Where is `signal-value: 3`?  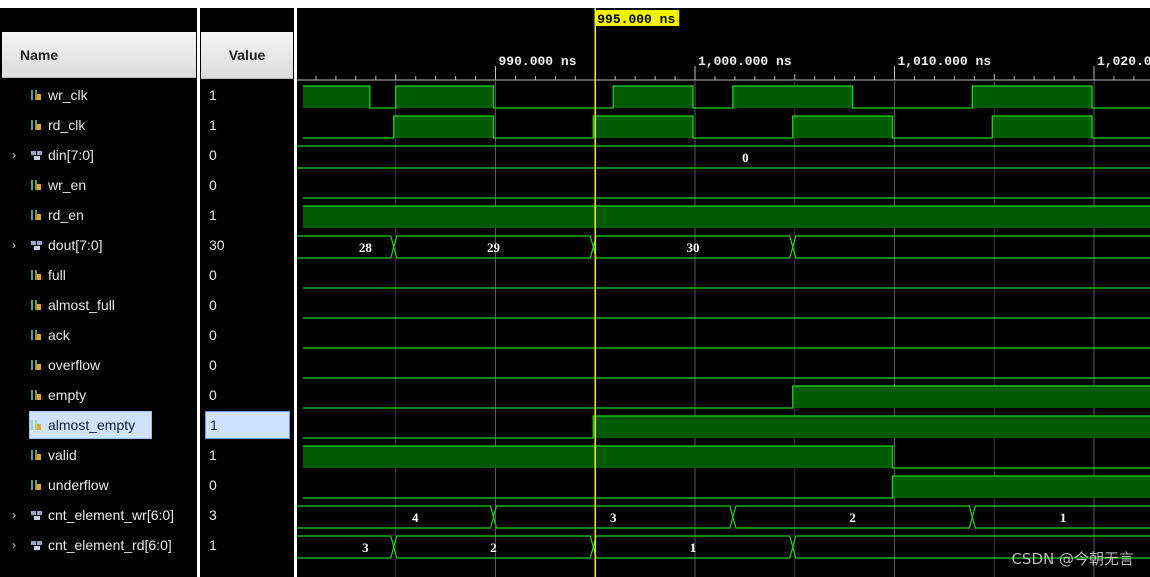
signal-value: 3 is located at coordinates (247, 515).